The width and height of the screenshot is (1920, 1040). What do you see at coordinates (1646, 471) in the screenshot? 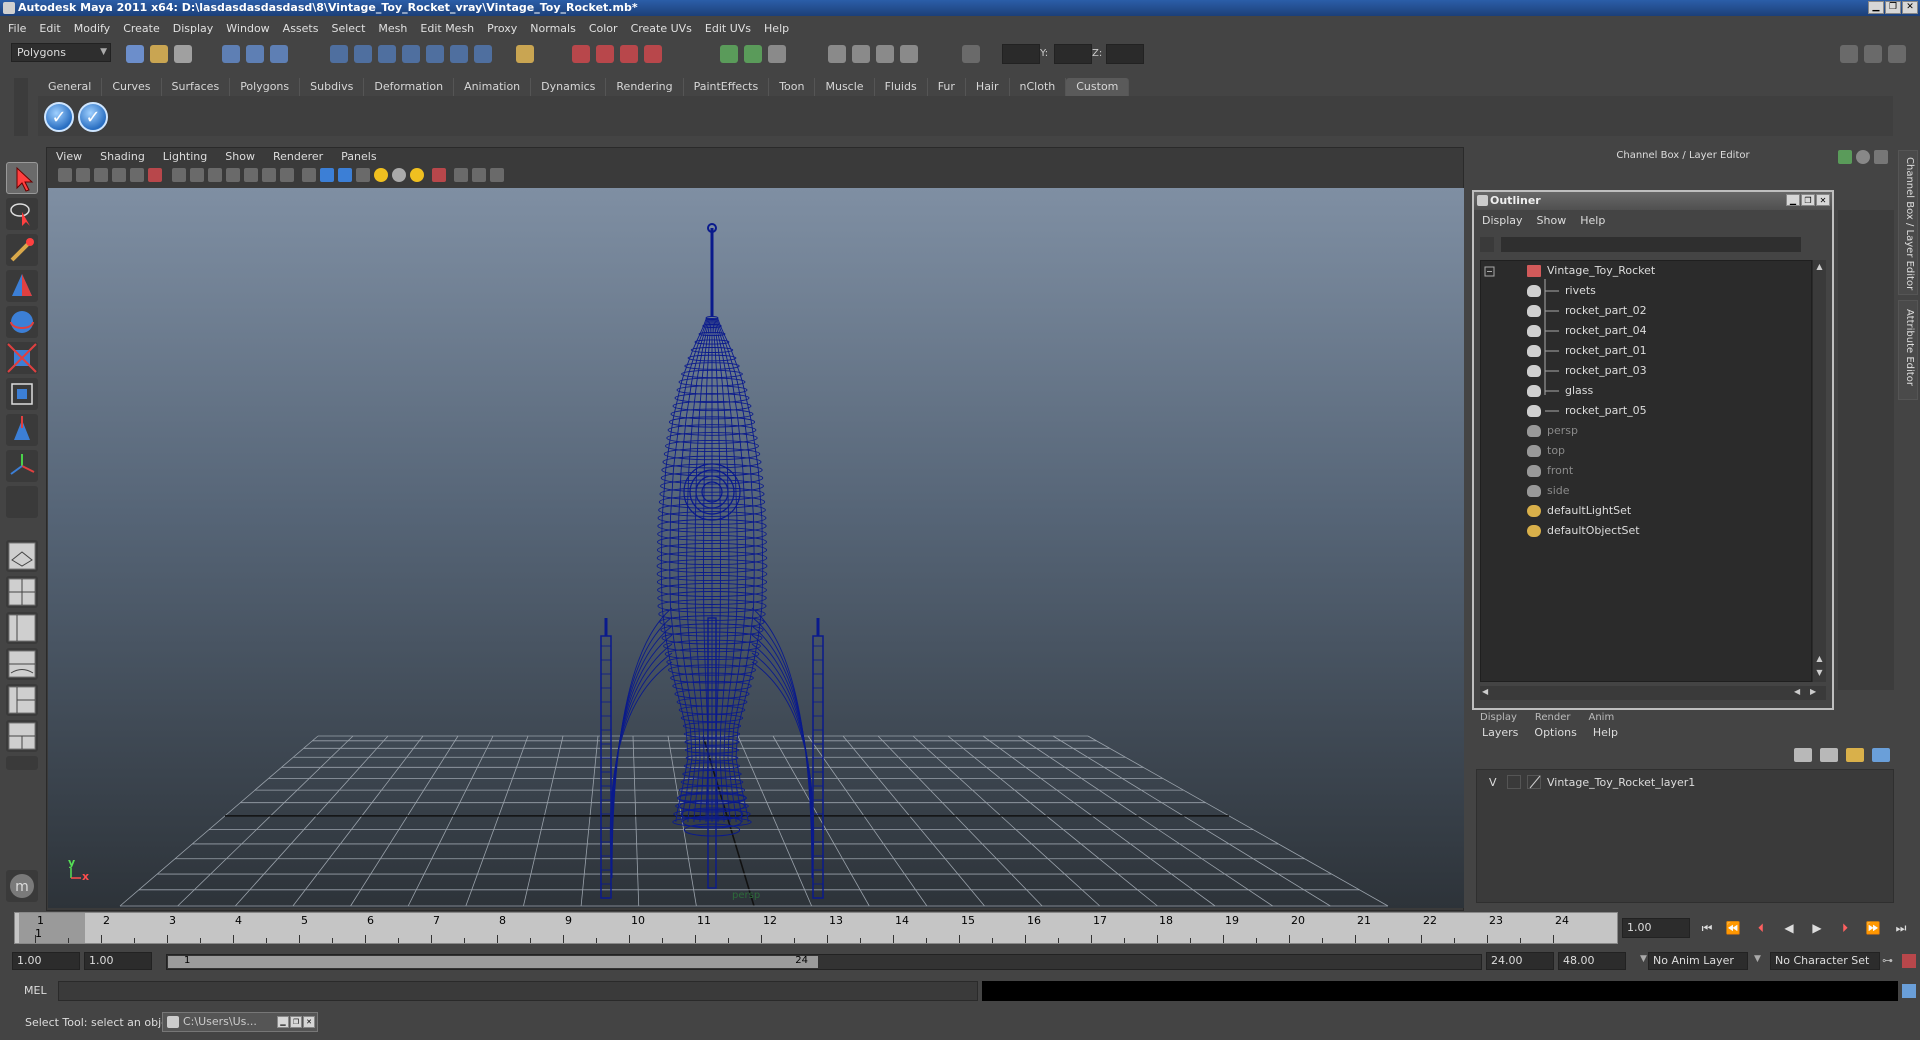
I see `outliner-item-camera: front` at bounding box center [1646, 471].